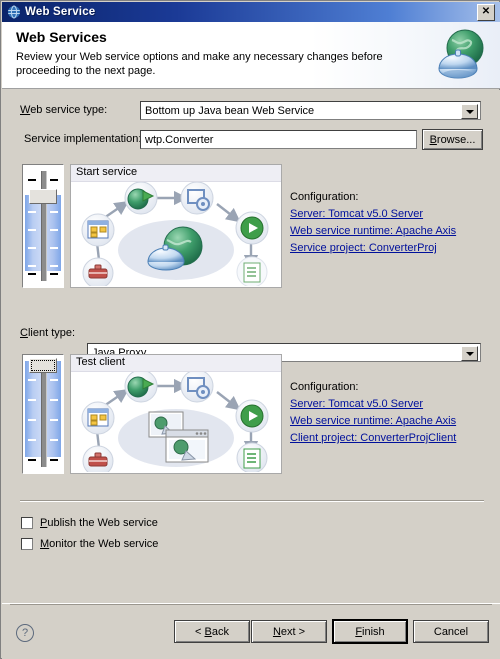  I want to click on publish-checkbox-row: Publish the Web service, so click(89, 523).